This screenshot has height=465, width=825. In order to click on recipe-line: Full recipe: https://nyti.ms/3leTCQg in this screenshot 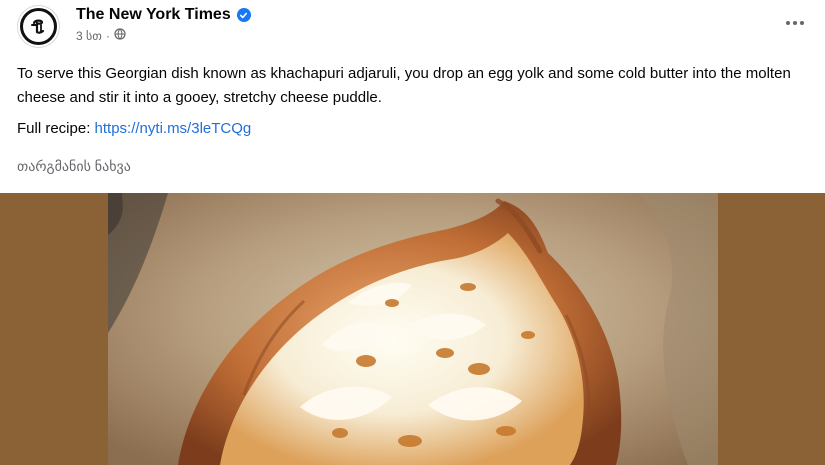, I will do `click(134, 129)`.